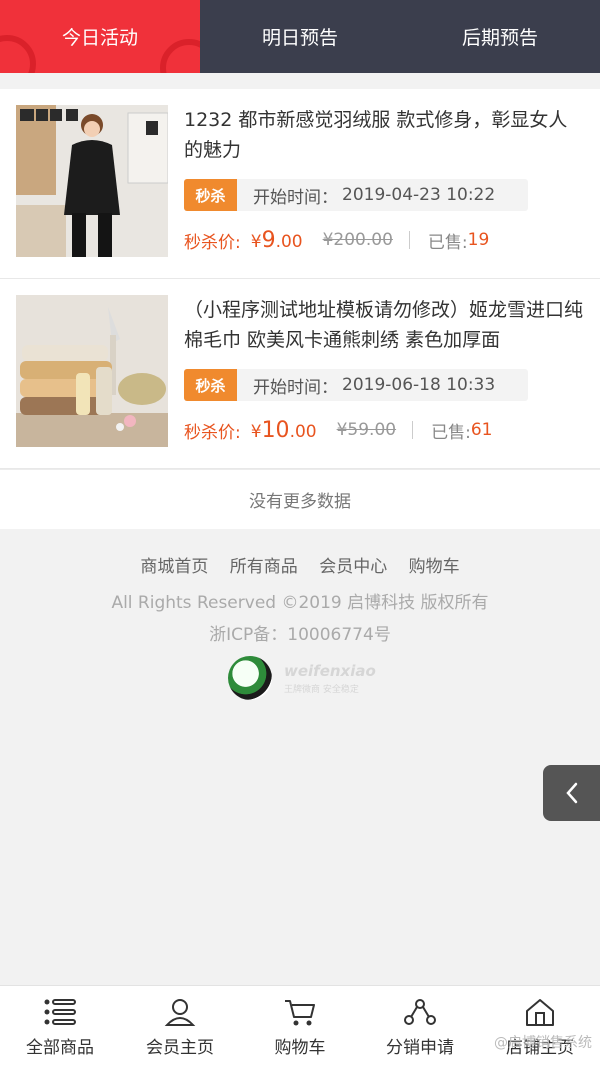 Image resolution: width=600 pixels, height=1066 pixels. Describe the element at coordinates (321, 689) in the screenshot. I see `brand-tagline: 王牌微商 安全稳定` at that location.